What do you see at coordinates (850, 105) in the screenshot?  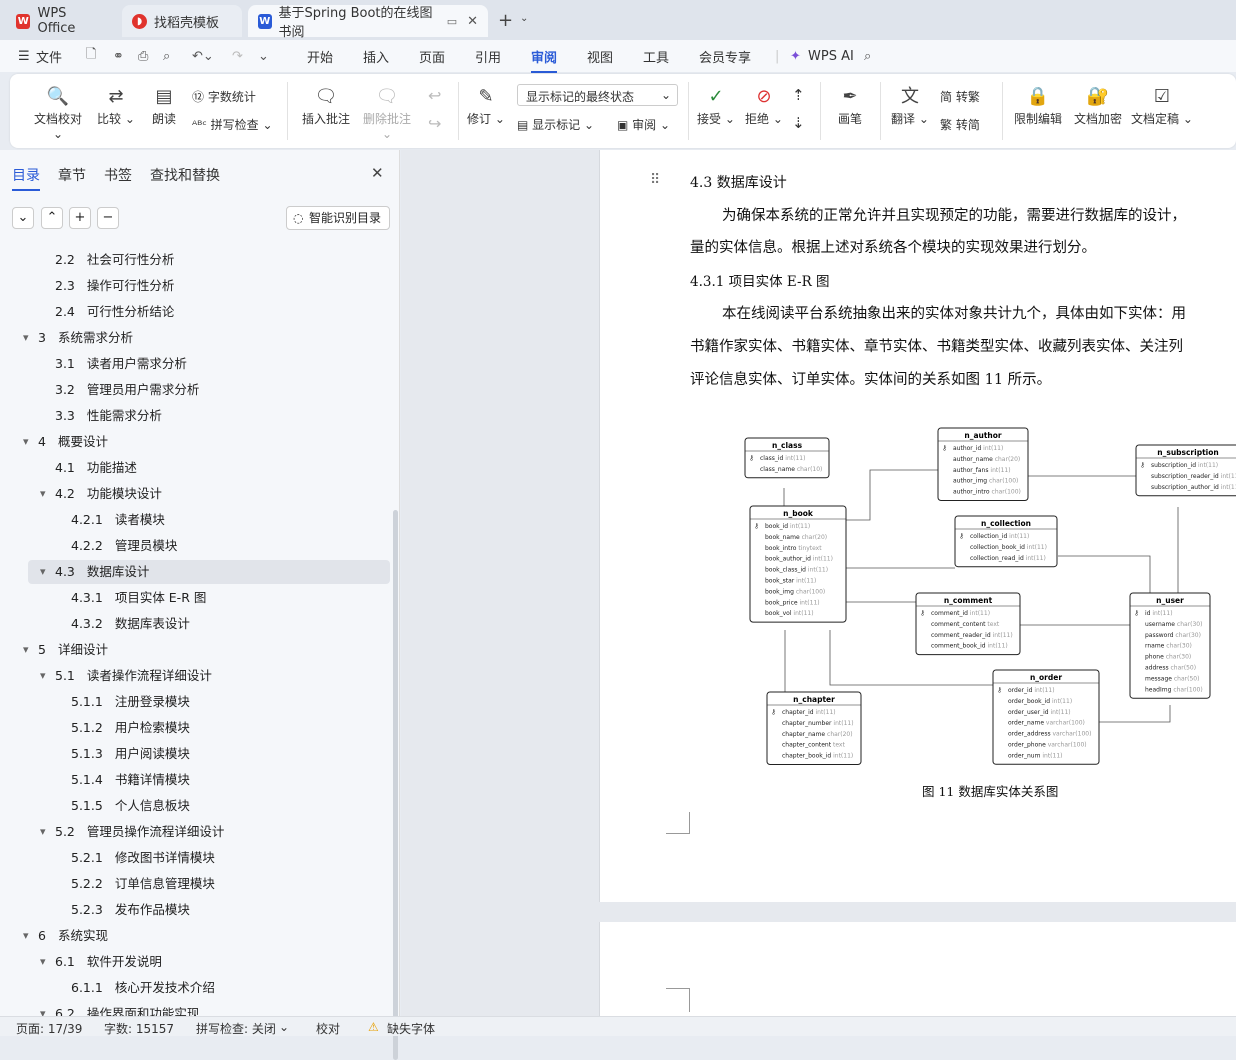 I see `ink-button: ✒ 画笔` at bounding box center [850, 105].